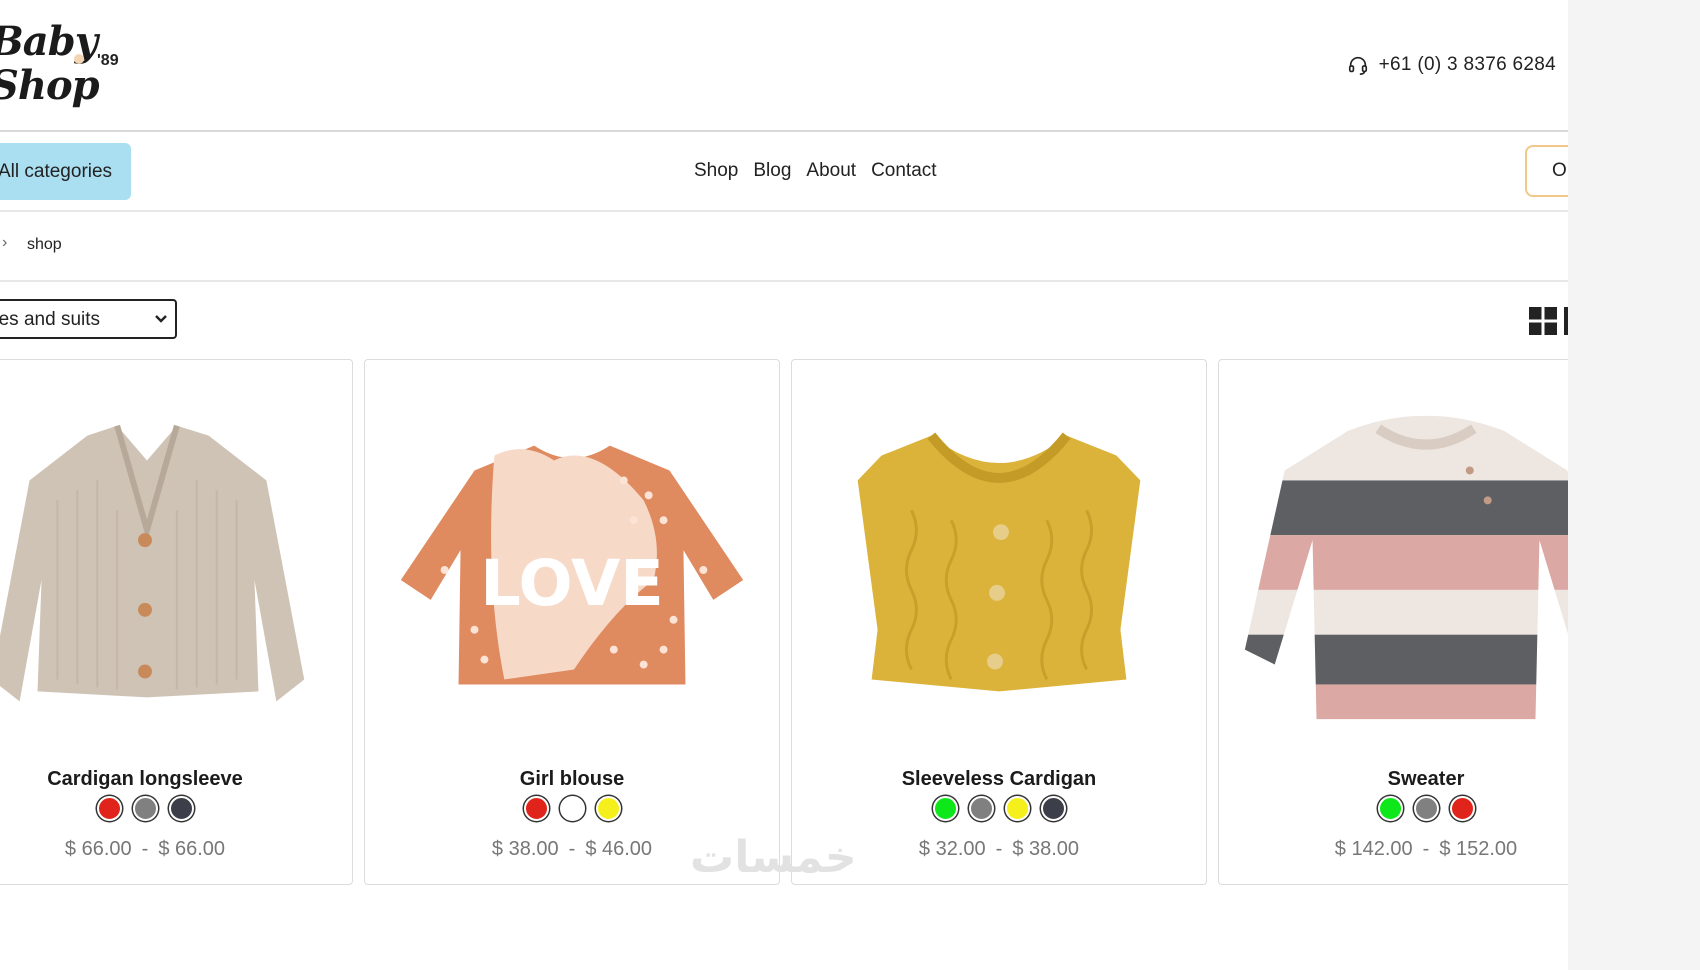 The image size is (1700, 970). Describe the element at coordinates (831, 171) in the screenshot. I see `menu-item-about: About` at that location.